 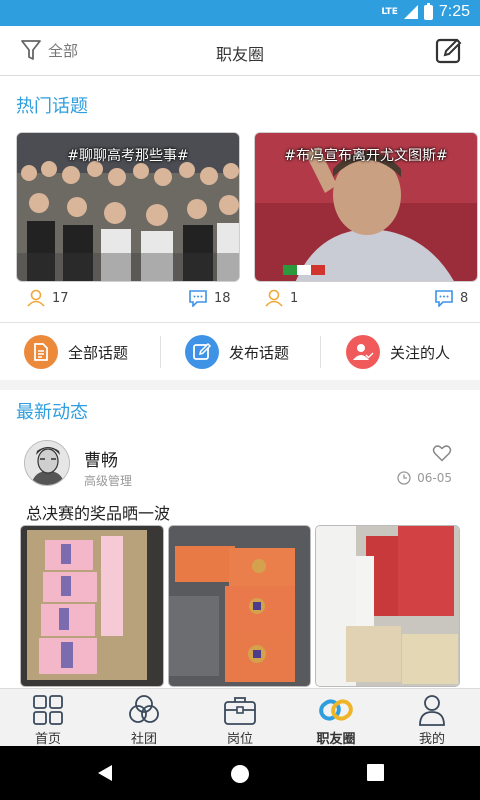 What do you see at coordinates (202, 352) in the screenshot?
I see `edit-icon` at bounding box center [202, 352].